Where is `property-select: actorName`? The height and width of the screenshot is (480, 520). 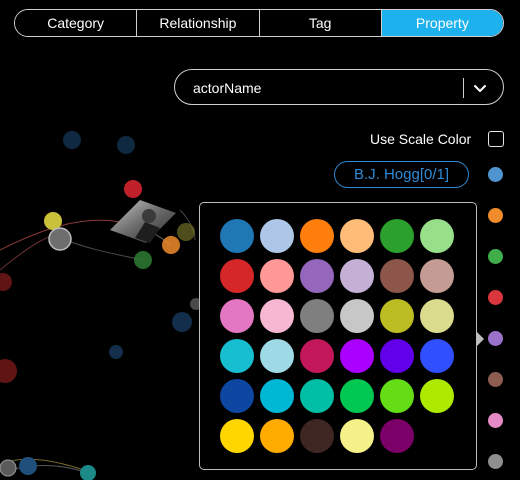
property-select: actorName is located at coordinates (339, 87).